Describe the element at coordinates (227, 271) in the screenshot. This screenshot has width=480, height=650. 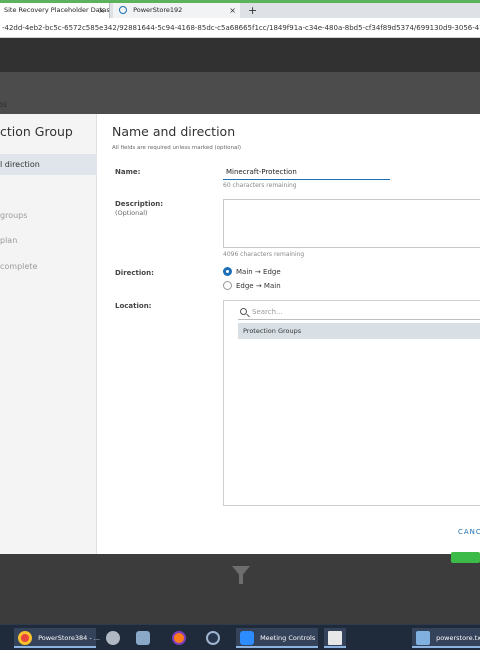
I see `radio-selected-icon` at that location.